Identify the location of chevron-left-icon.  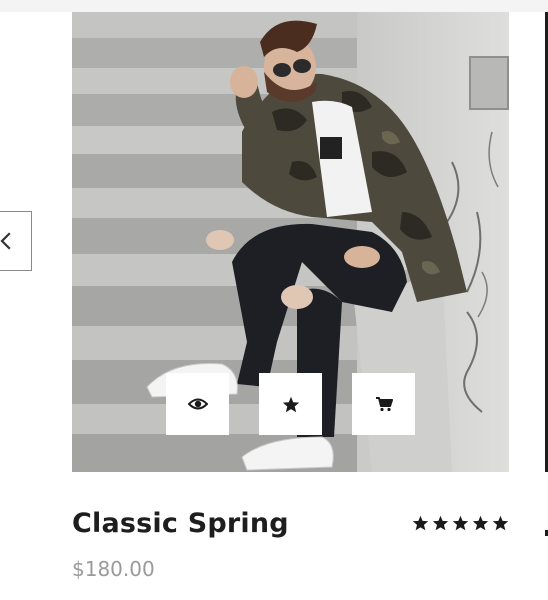
(5, 241).